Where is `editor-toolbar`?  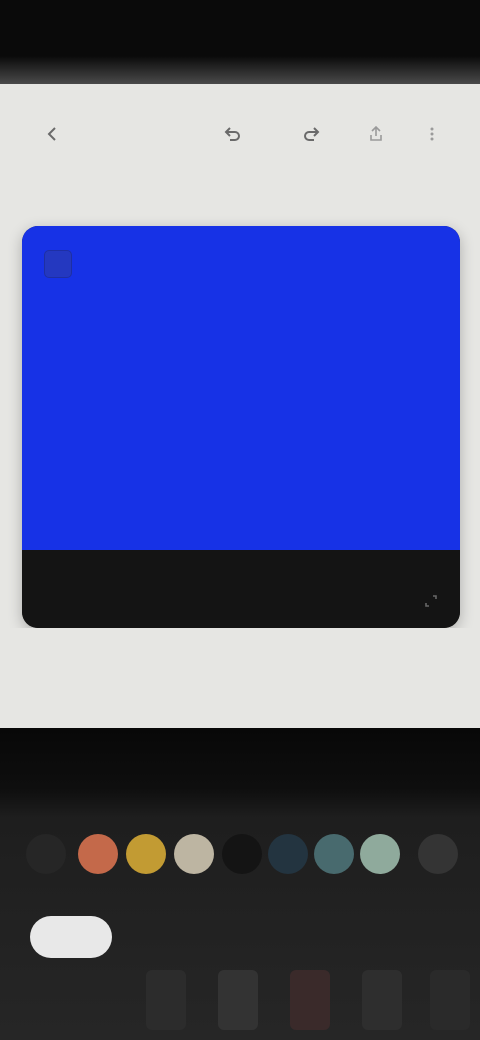
editor-toolbar is located at coordinates (240, 134).